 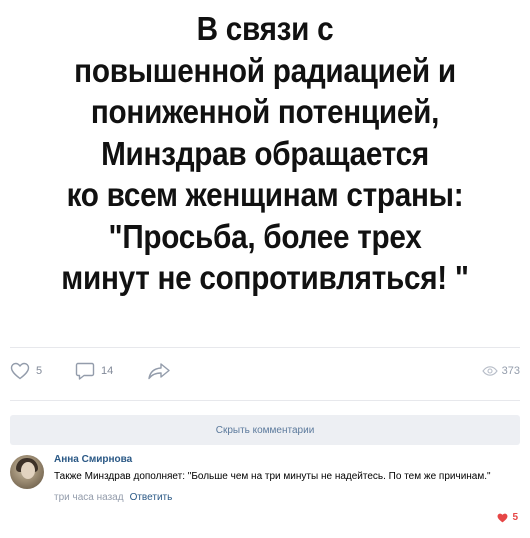 I want to click on avatar-face, so click(x=28, y=470).